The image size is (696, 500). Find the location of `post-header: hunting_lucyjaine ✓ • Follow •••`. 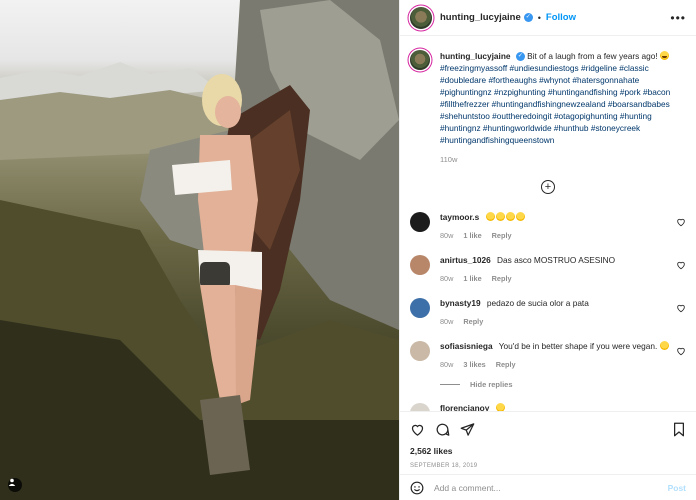

post-header: hunting_lucyjaine ✓ • Follow ••• is located at coordinates (548, 18).